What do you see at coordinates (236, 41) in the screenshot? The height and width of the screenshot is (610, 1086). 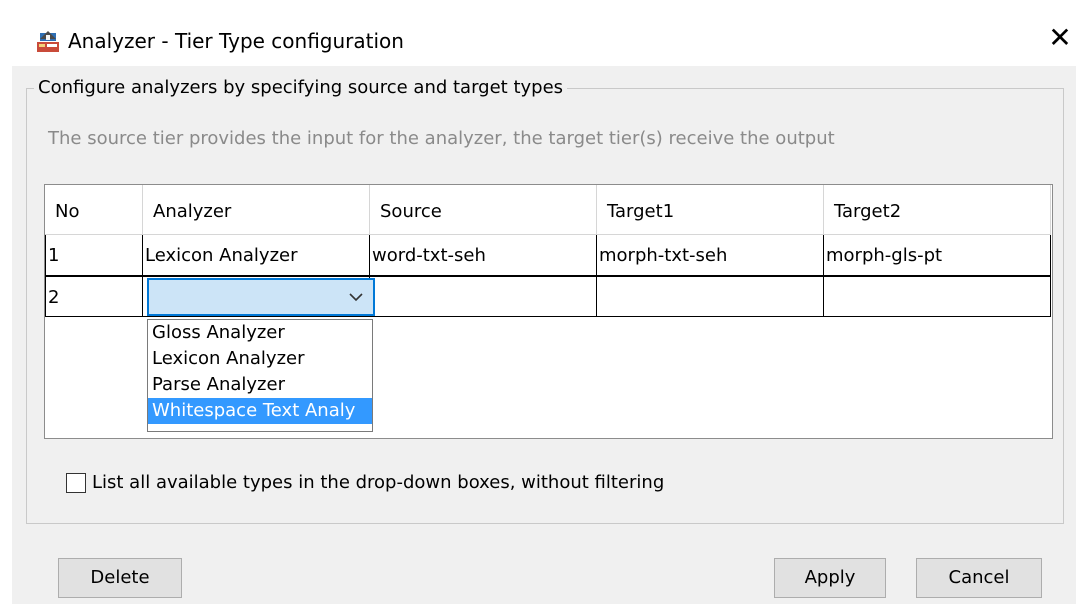 I see `window-title: Analyzer - Tier Type configuration` at bounding box center [236, 41].